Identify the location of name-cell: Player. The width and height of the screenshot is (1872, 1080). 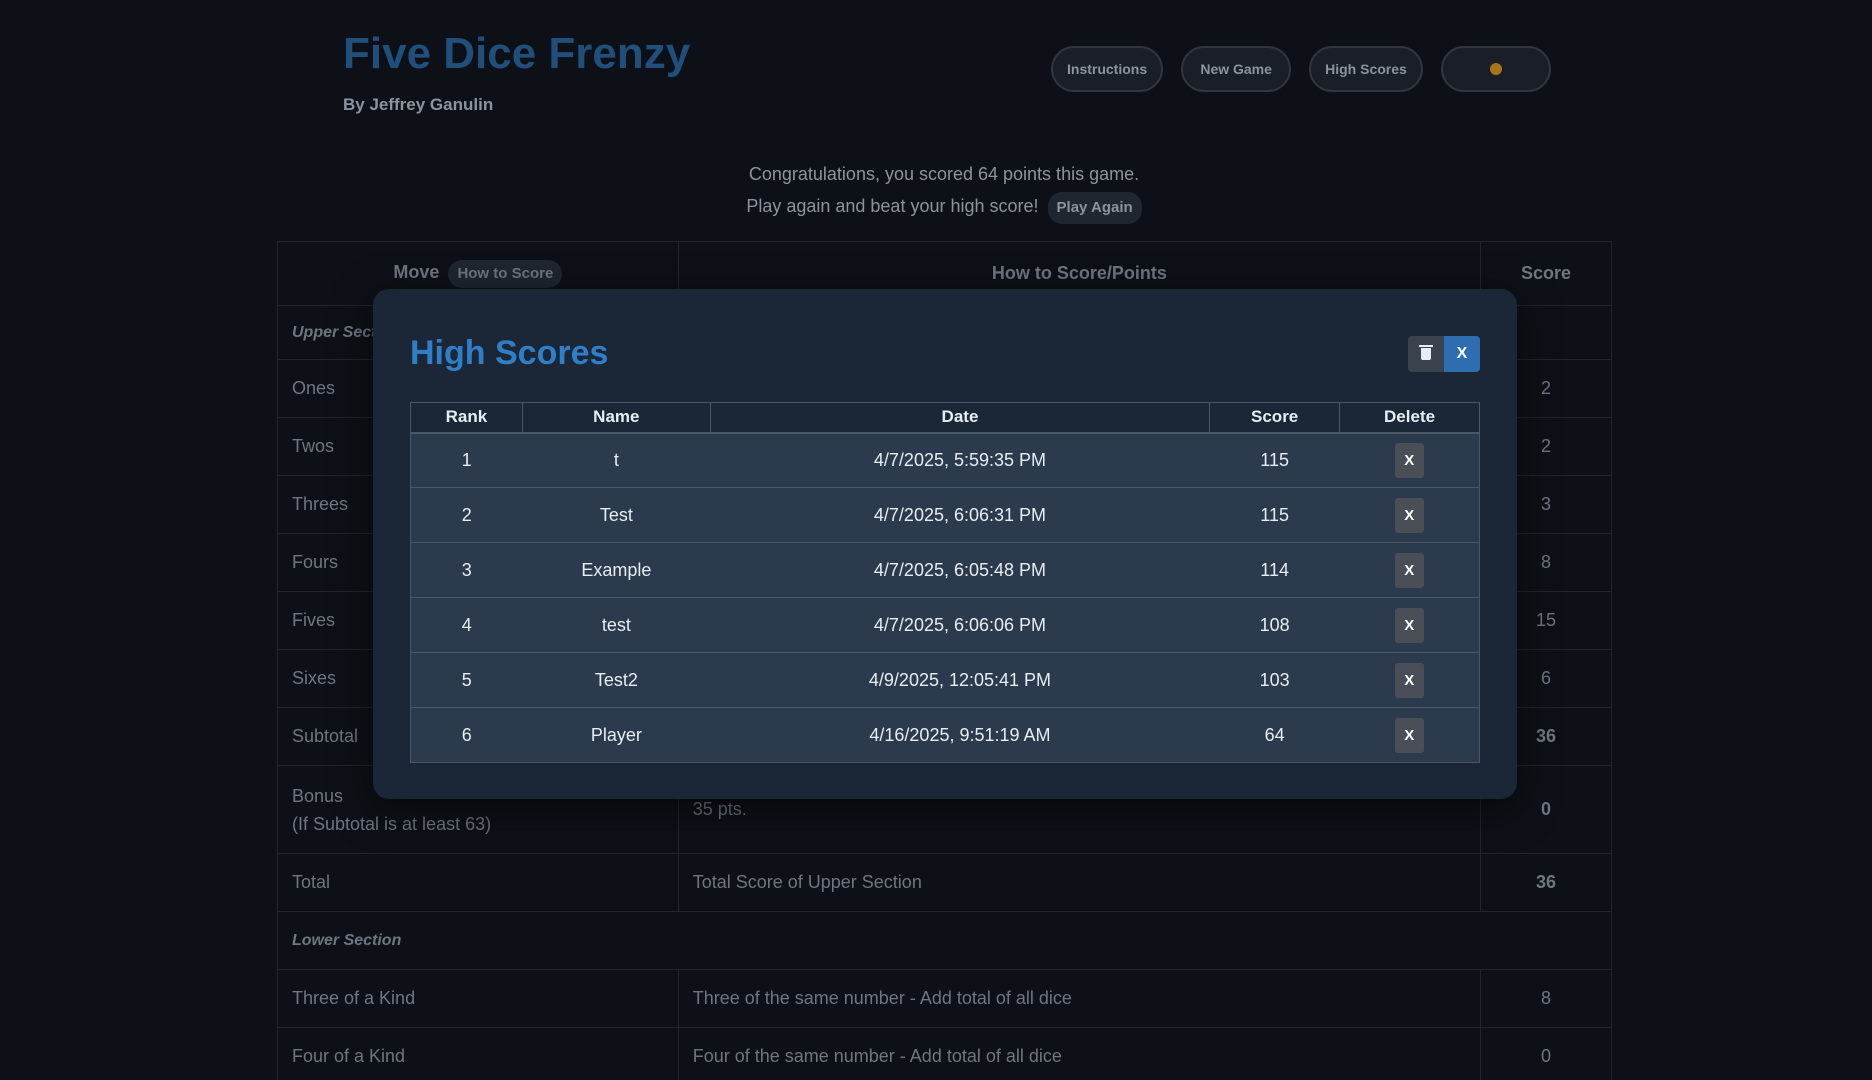
(616, 735).